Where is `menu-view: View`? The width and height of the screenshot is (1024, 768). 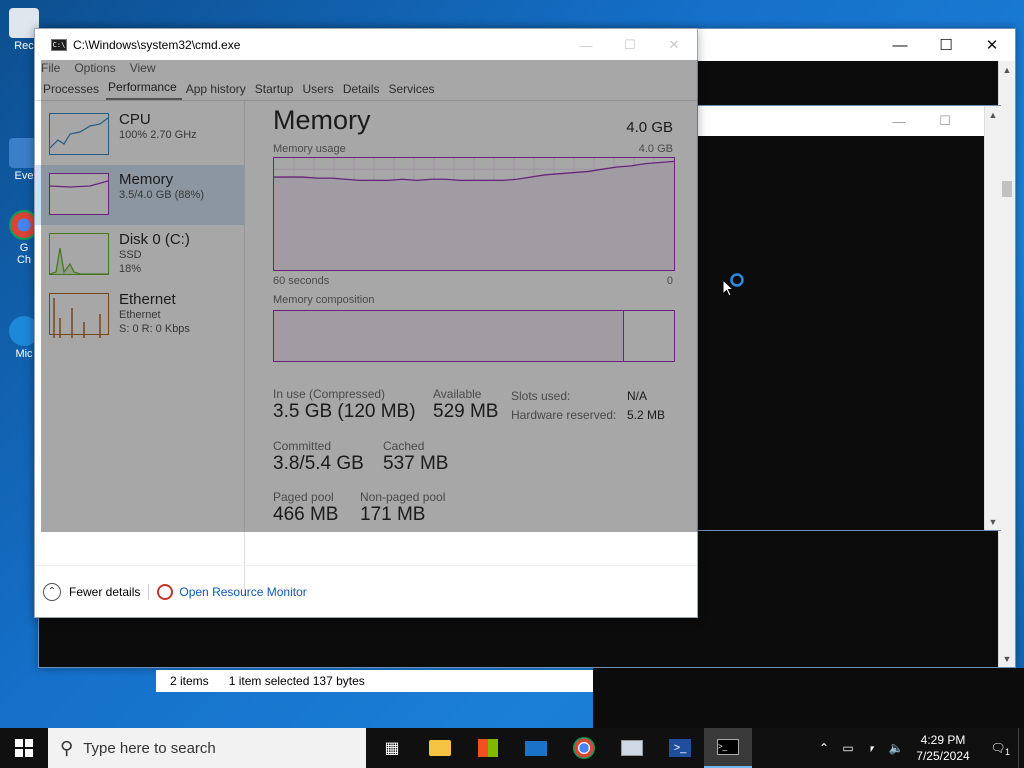
menu-view: View is located at coordinates (143, 69).